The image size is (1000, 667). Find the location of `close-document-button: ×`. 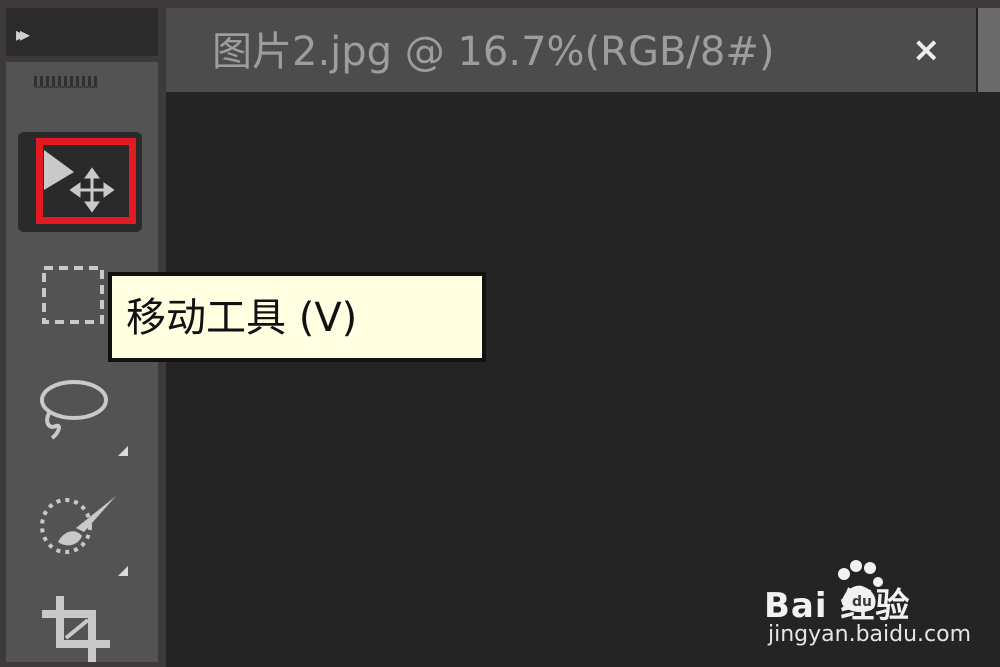

close-document-button: × is located at coordinates (926, 50).